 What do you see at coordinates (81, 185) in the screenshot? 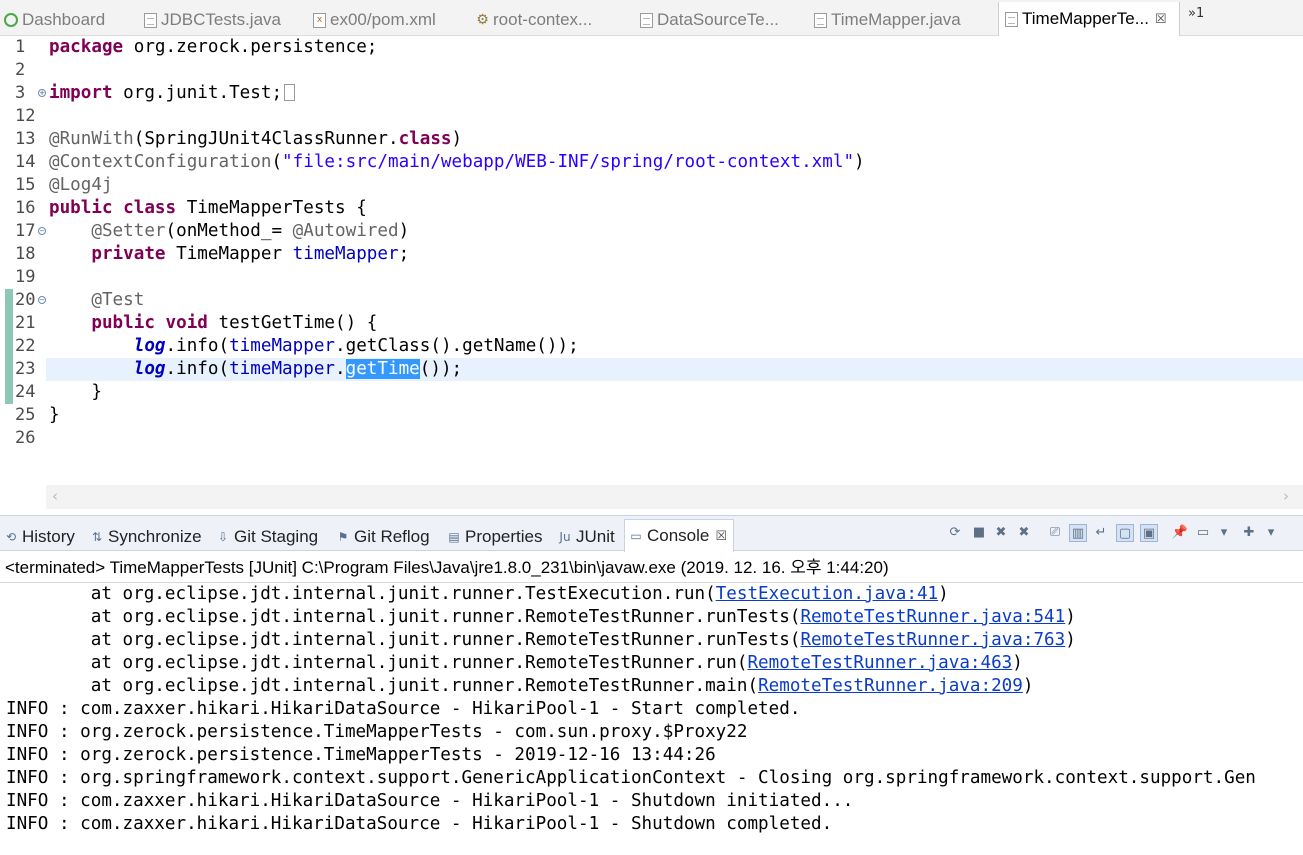
I see `code-line: @Log4j` at bounding box center [81, 185].